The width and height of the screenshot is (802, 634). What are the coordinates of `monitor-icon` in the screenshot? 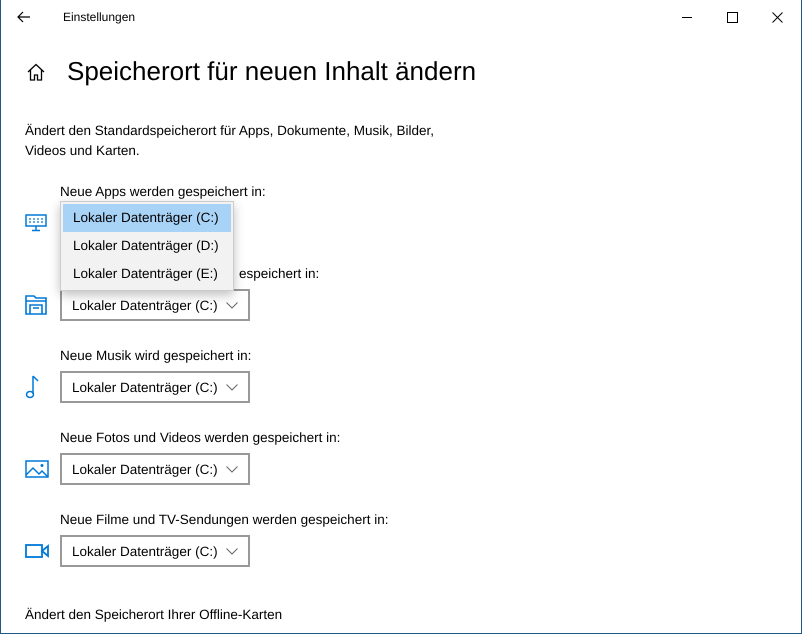 It's located at (36, 223).